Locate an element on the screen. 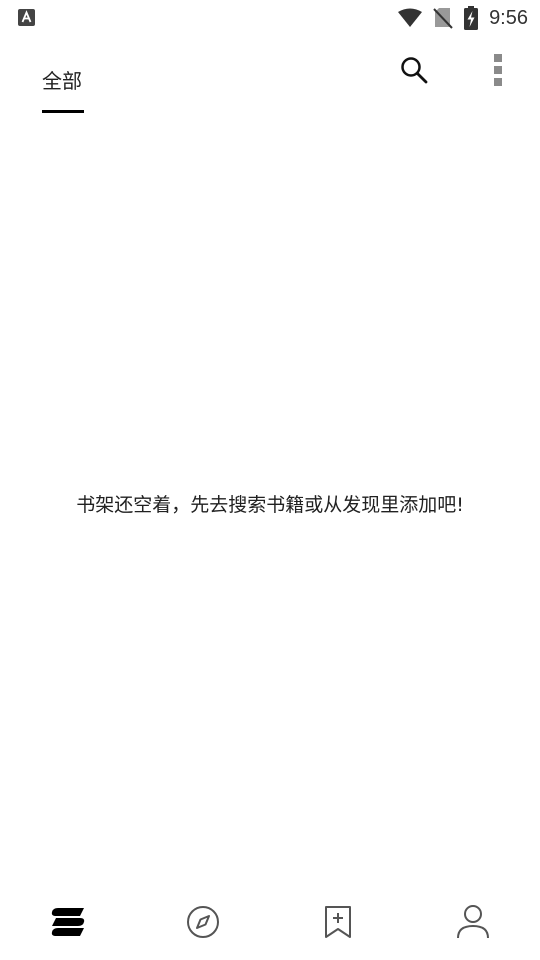  status-icons: 9:56 is located at coordinates (462, 18).